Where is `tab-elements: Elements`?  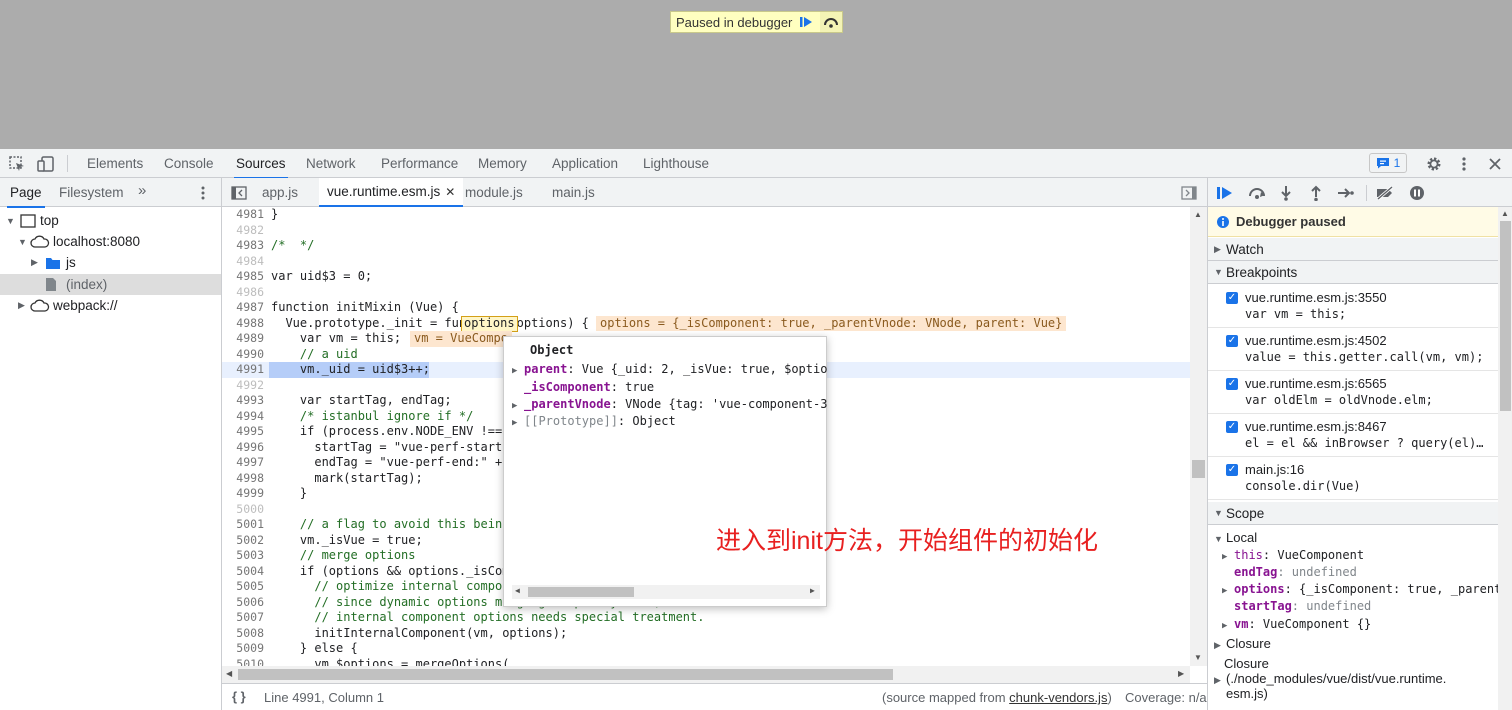 tab-elements: Elements is located at coordinates (115, 163).